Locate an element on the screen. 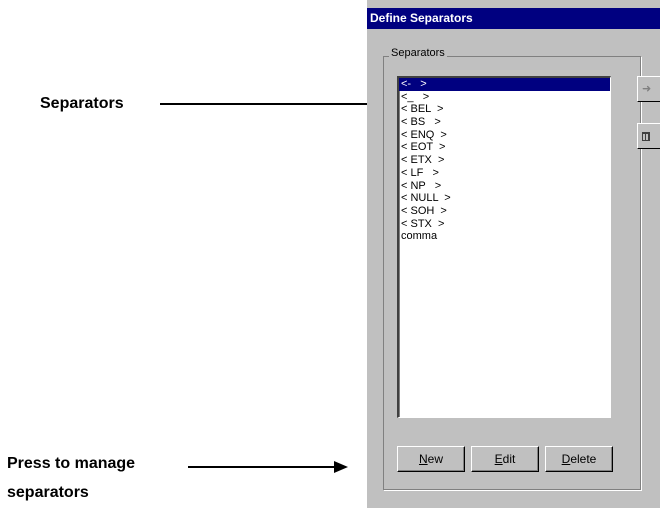  arrow-right-icon: ➜ is located at coordinates (647, 88).